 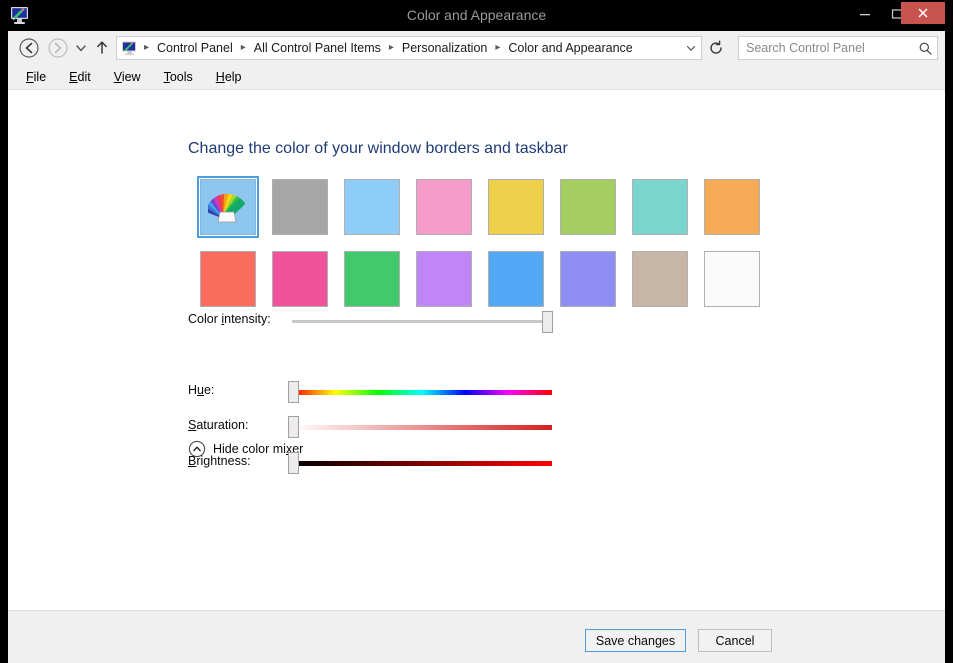 I want to click on hue-row: Hue:, so click(x=448, y=392).